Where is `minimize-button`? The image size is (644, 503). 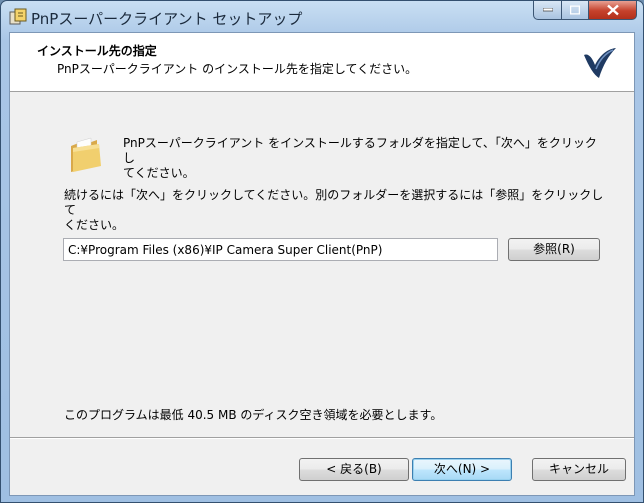 minimize-button is located at coordinates (547, 10).